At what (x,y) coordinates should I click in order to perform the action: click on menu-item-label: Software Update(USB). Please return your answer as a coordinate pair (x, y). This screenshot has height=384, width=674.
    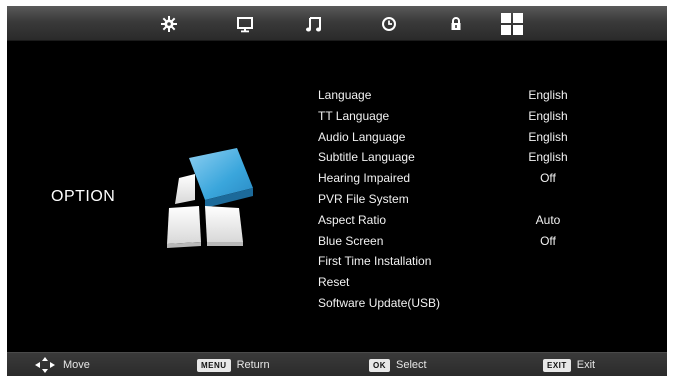
    Looking at the image, I should click on (379, 302).